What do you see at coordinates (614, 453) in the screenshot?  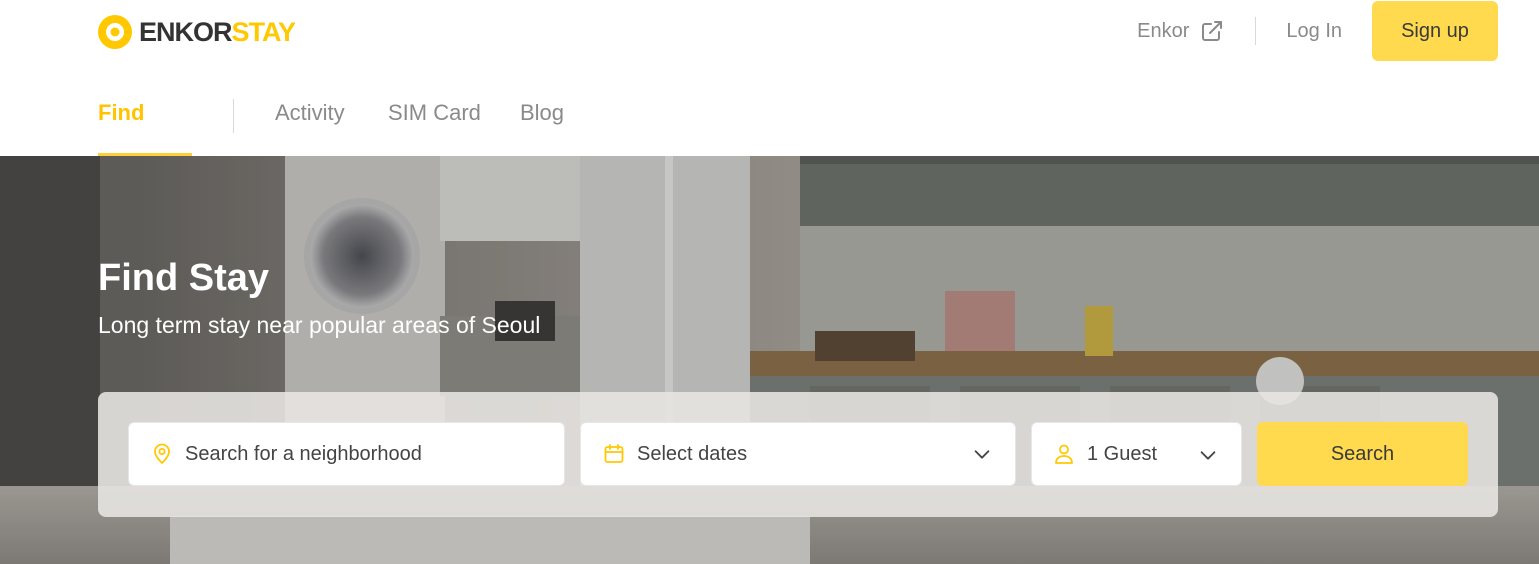 I see `calendar-icon` at bounding box center [614, 453].